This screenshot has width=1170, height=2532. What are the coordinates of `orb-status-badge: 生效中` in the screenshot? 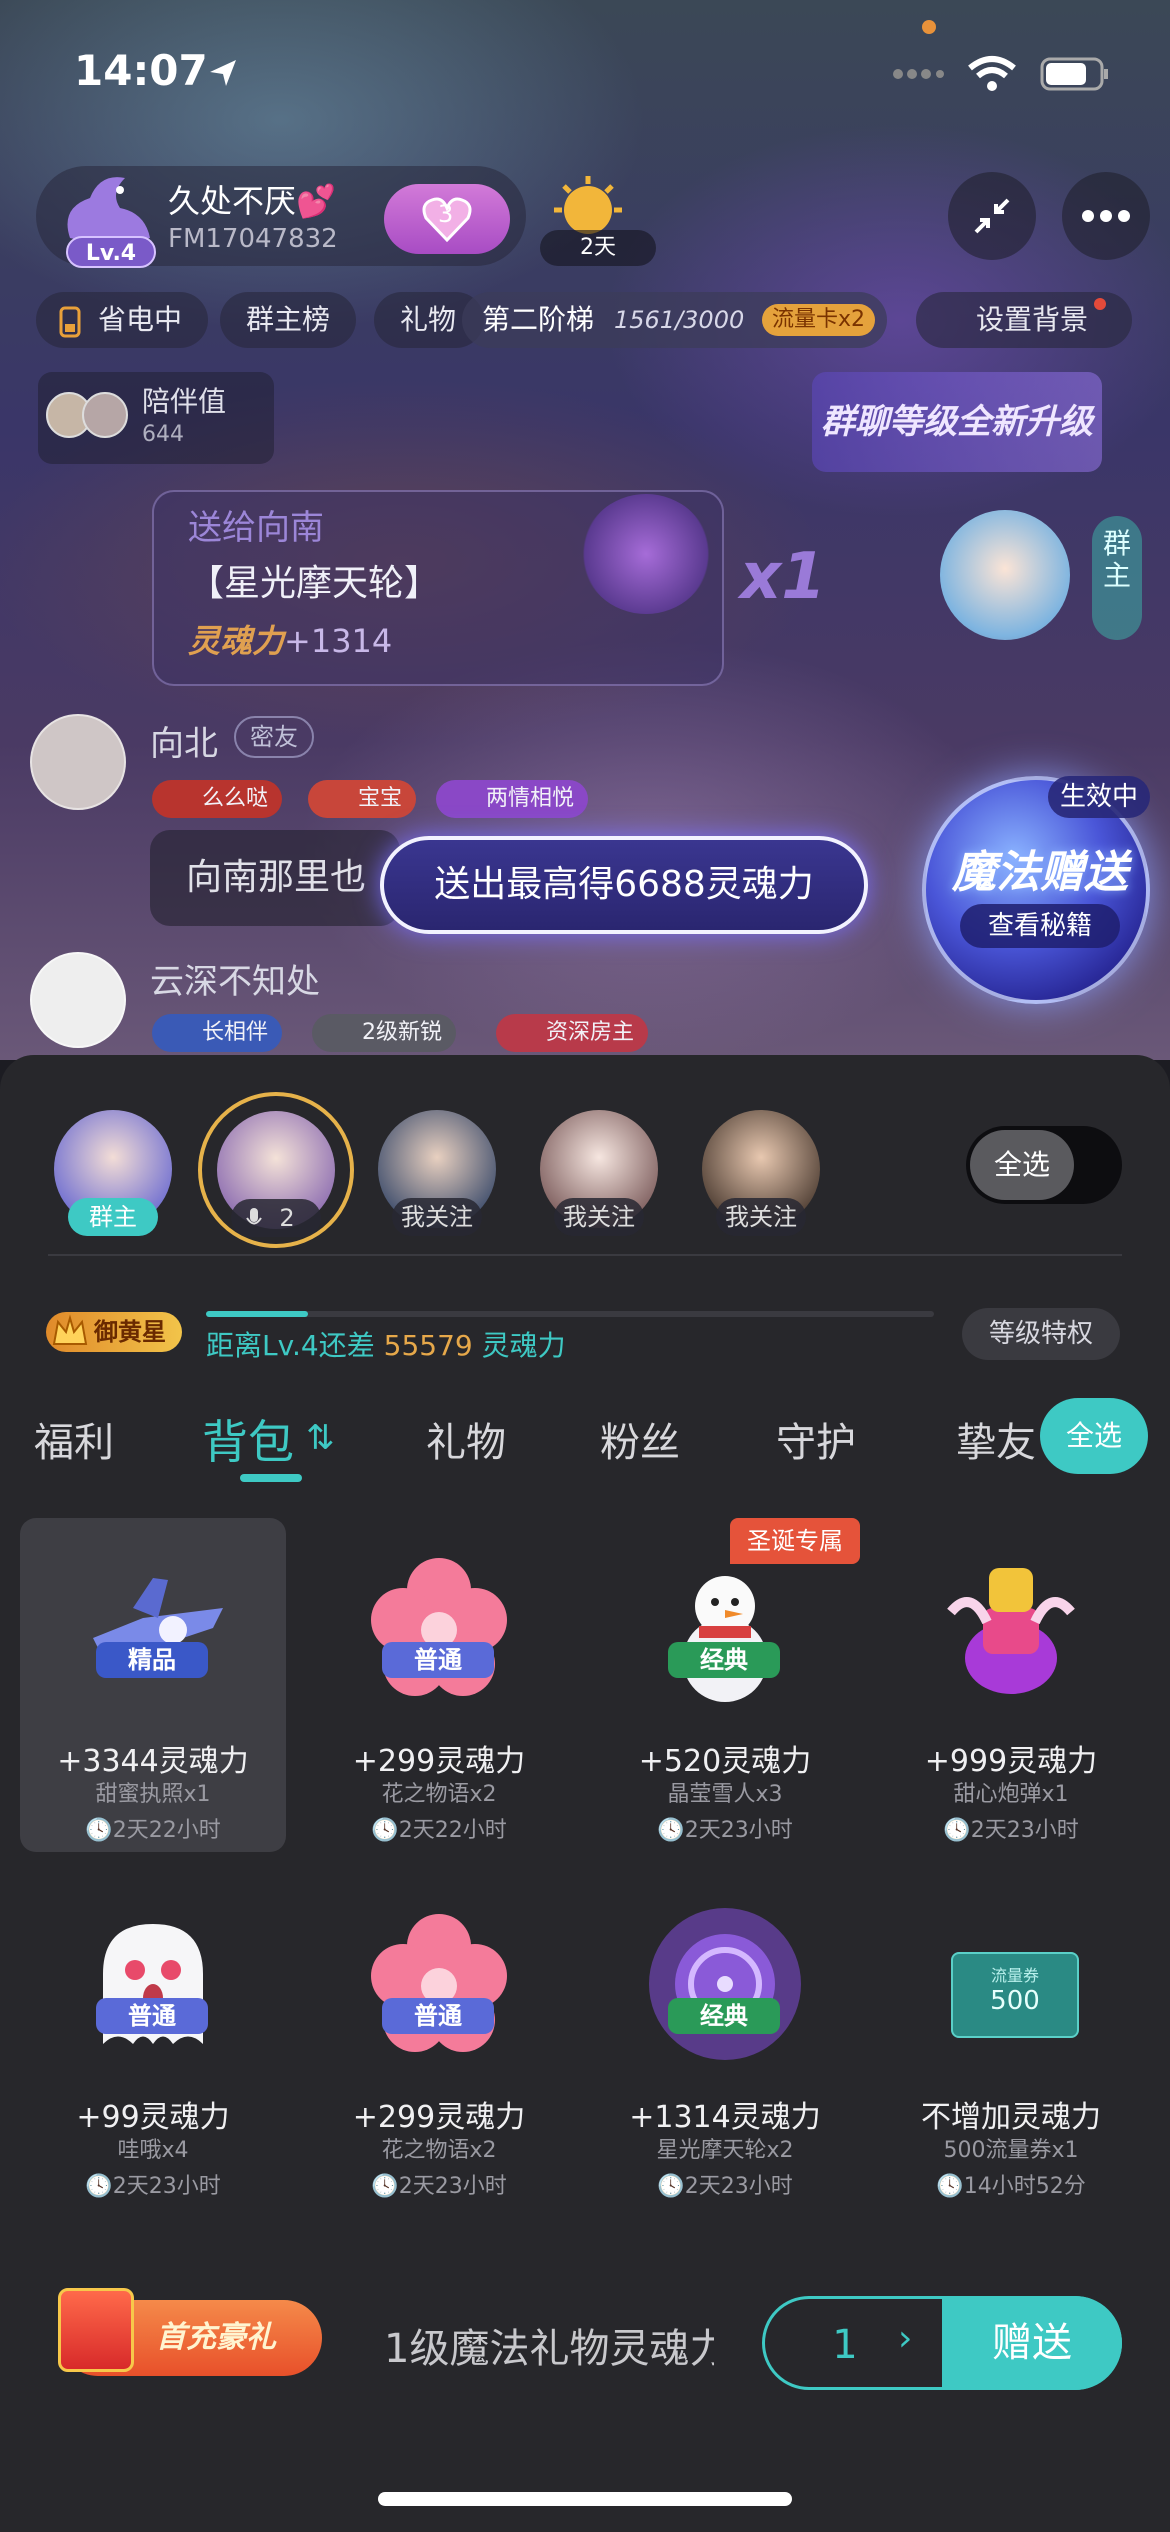 It's located at (1099, 797).